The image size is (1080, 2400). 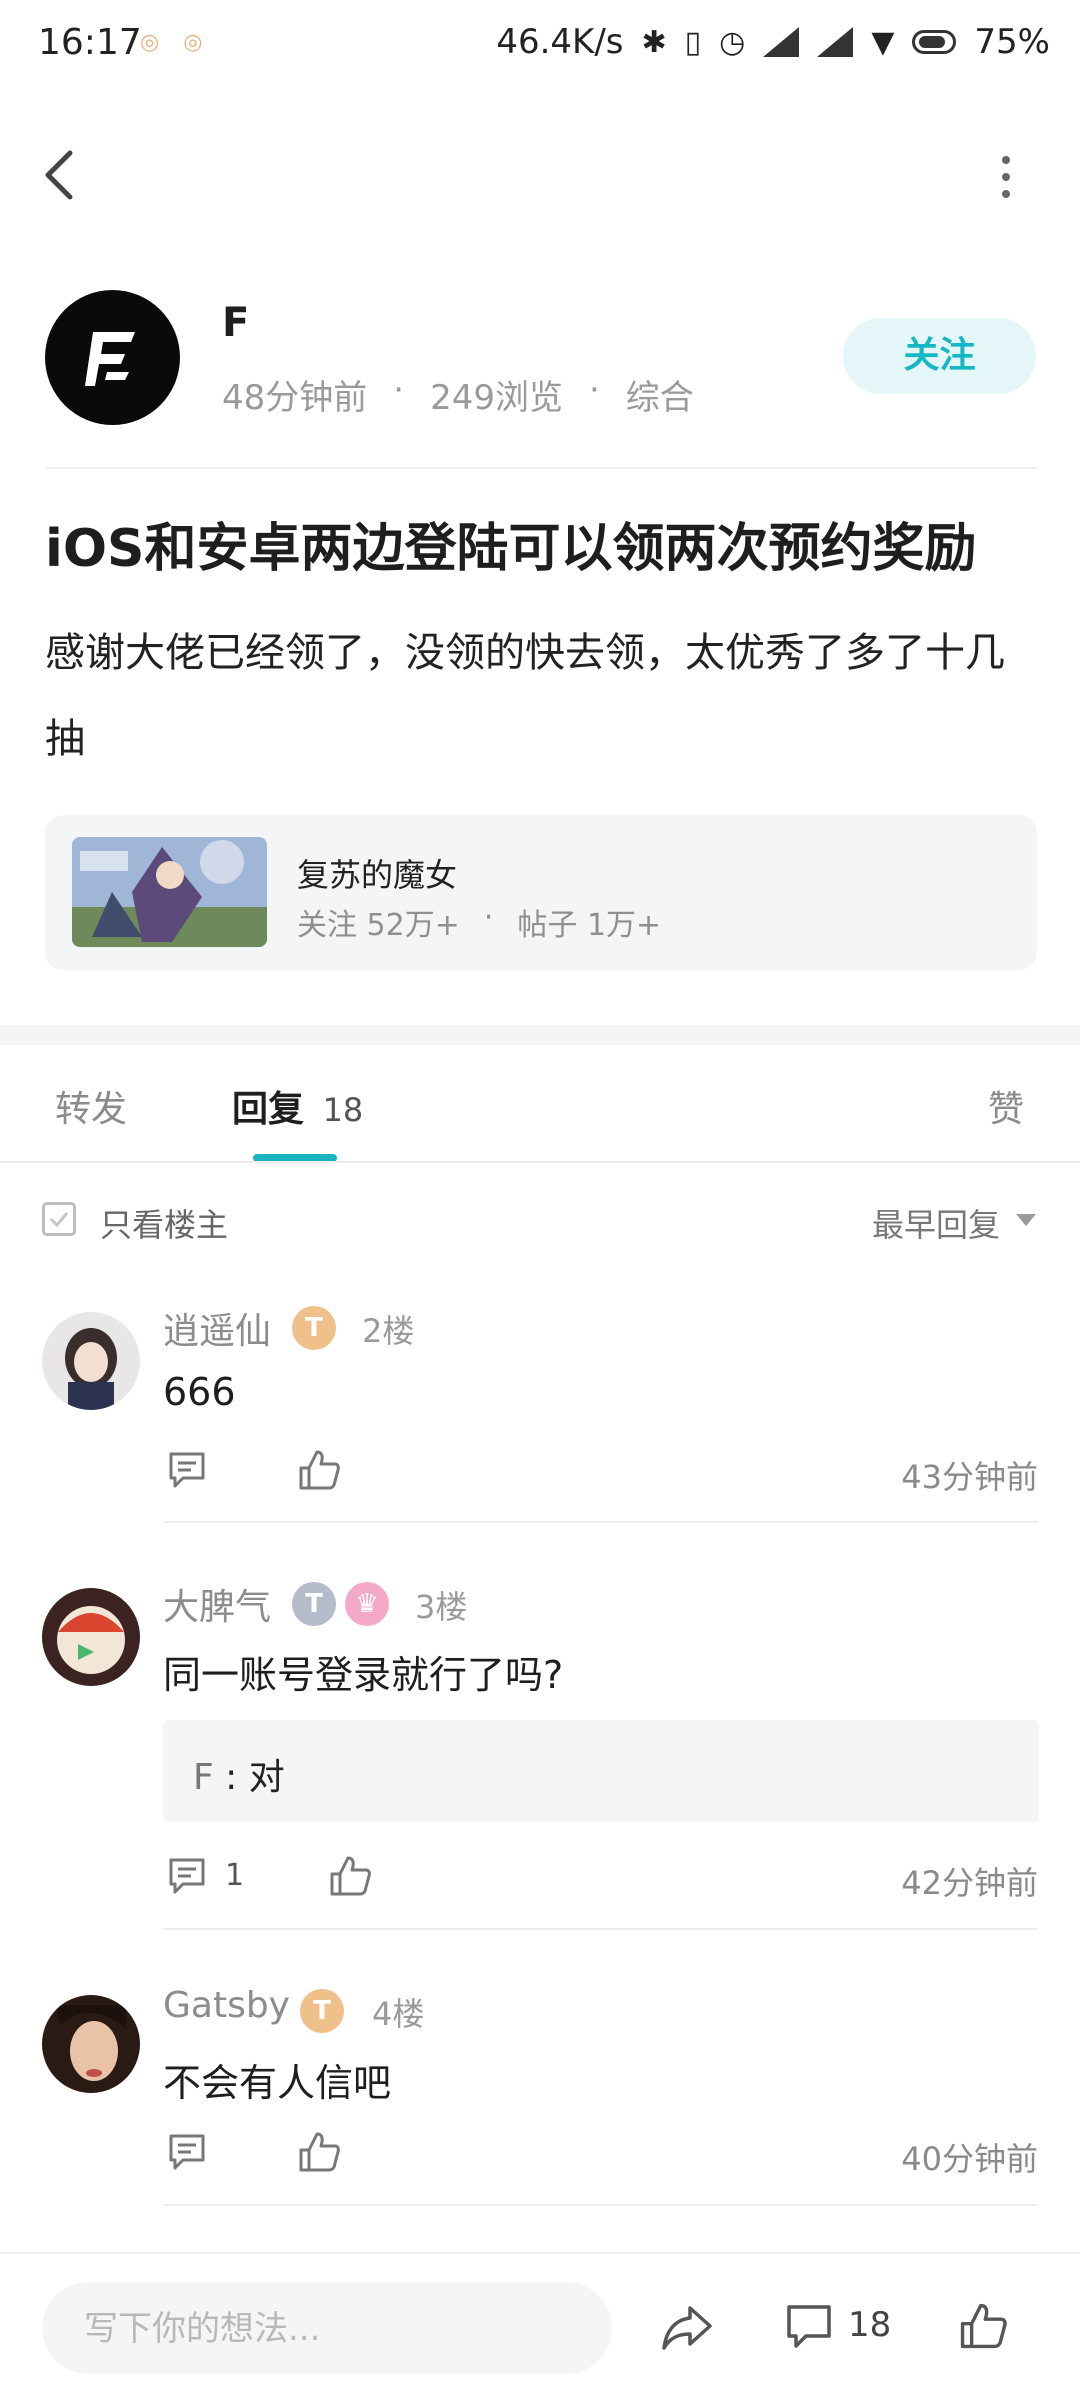 What do you see at coordinates (525, 696) in the screenshot?
I see `post-body: 感谢大佬已经领了，没领的快去领，太优秀了多了十几抽` at bounding box center [525, 696].